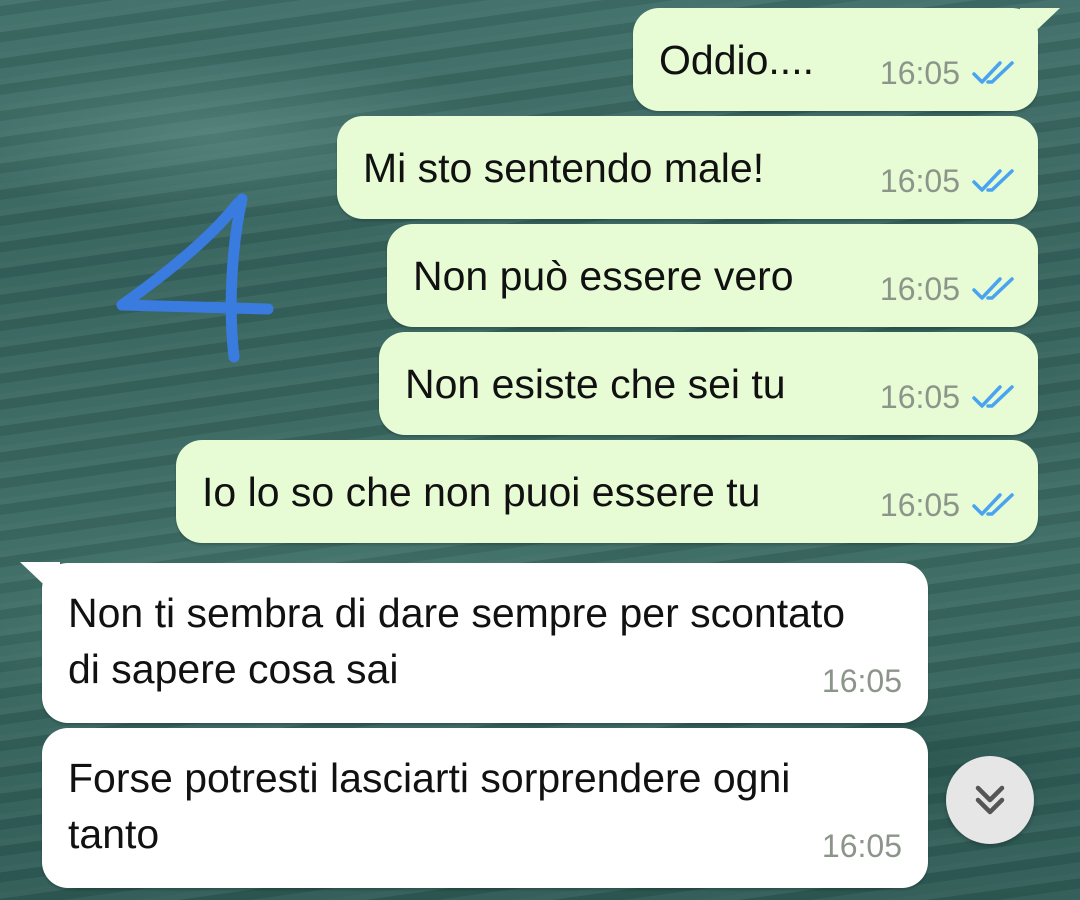 The image size is (1080, 900). I want to click on scroll-to-bottom-button, so click(990, 800).